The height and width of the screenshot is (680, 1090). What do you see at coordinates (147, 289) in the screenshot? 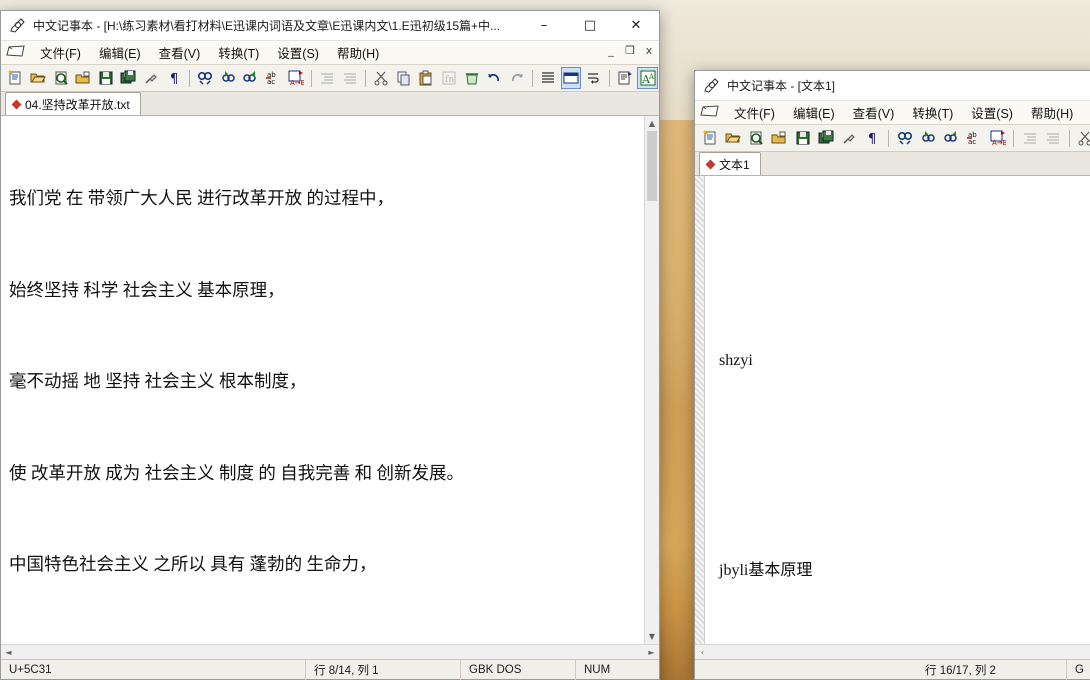
I see `text-line: 始终坚持 科学 社会主义 基本原理，` at bounding box center [147, 289].